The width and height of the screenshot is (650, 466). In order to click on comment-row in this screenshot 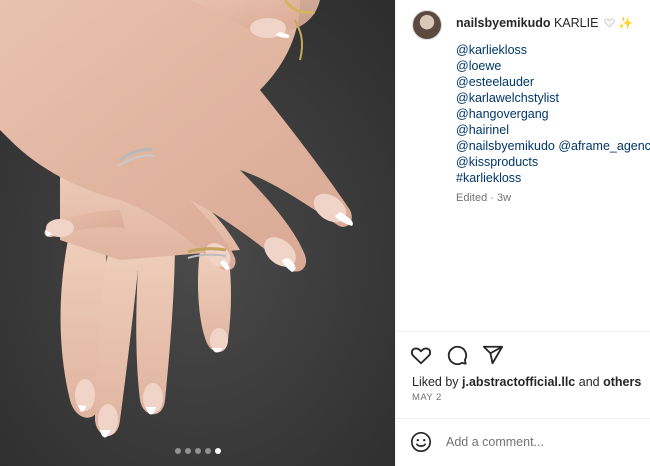, I will do `click(523, 442)`.